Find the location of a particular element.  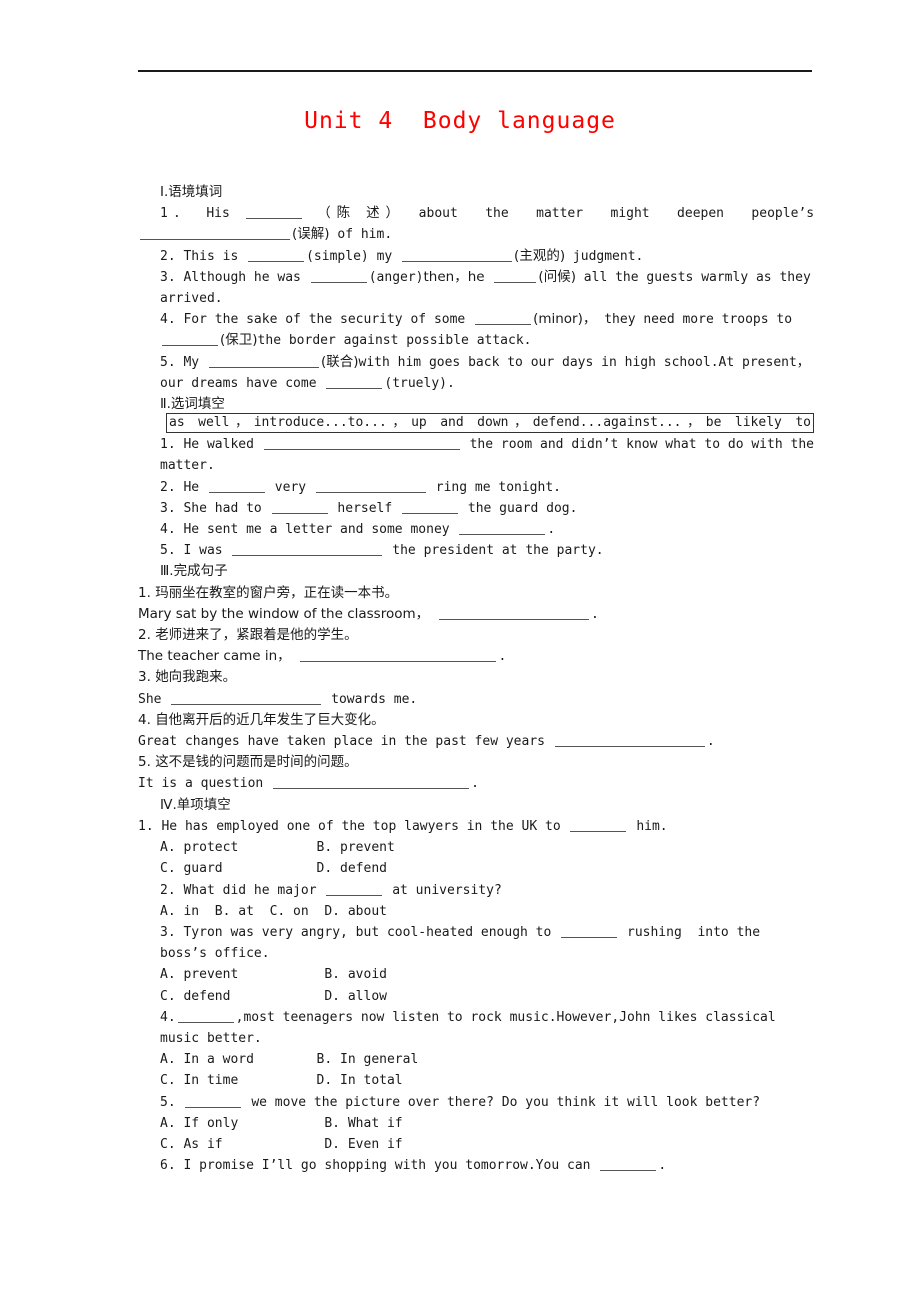

item-hint-1: (minor)， is located at coordinates (565, 319).